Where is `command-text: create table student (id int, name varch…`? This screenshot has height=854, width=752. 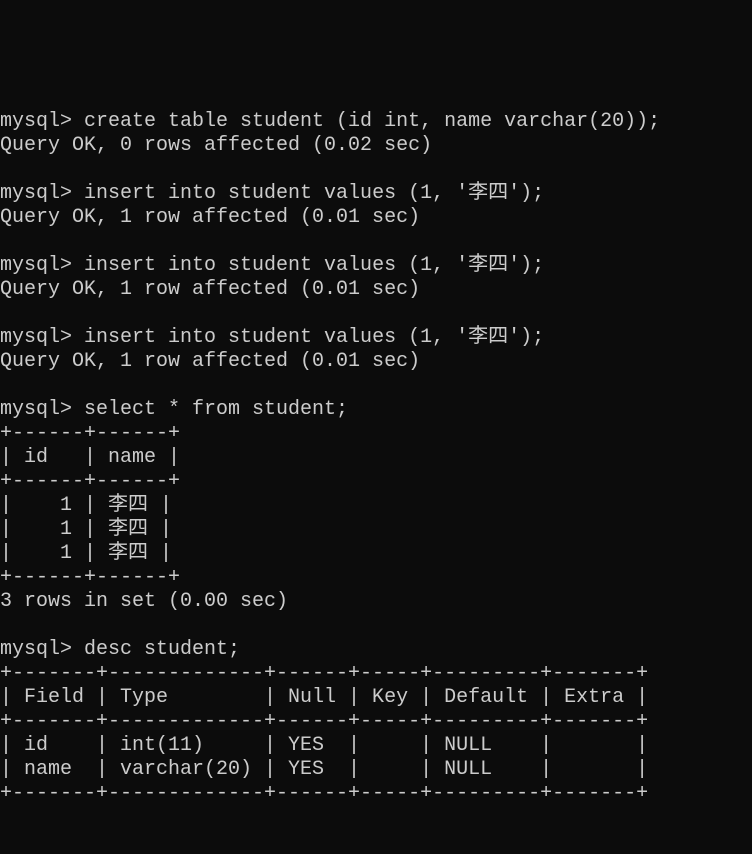 command-text: create table student (id int, name varch… is located at coordinates (372, 121).